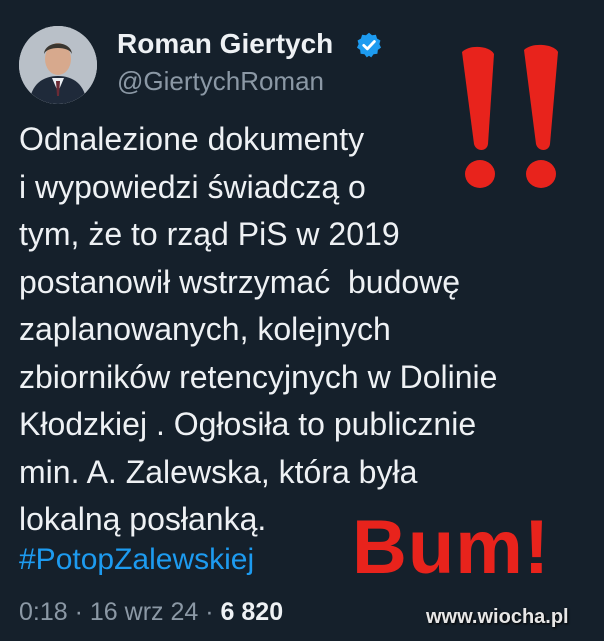 This screenshot has height=641, width=604. What do you see at coordinates (451, 547) in the screenshot?
I see `bum-overlay-text: Bum!` at bounding box center [451, 547].